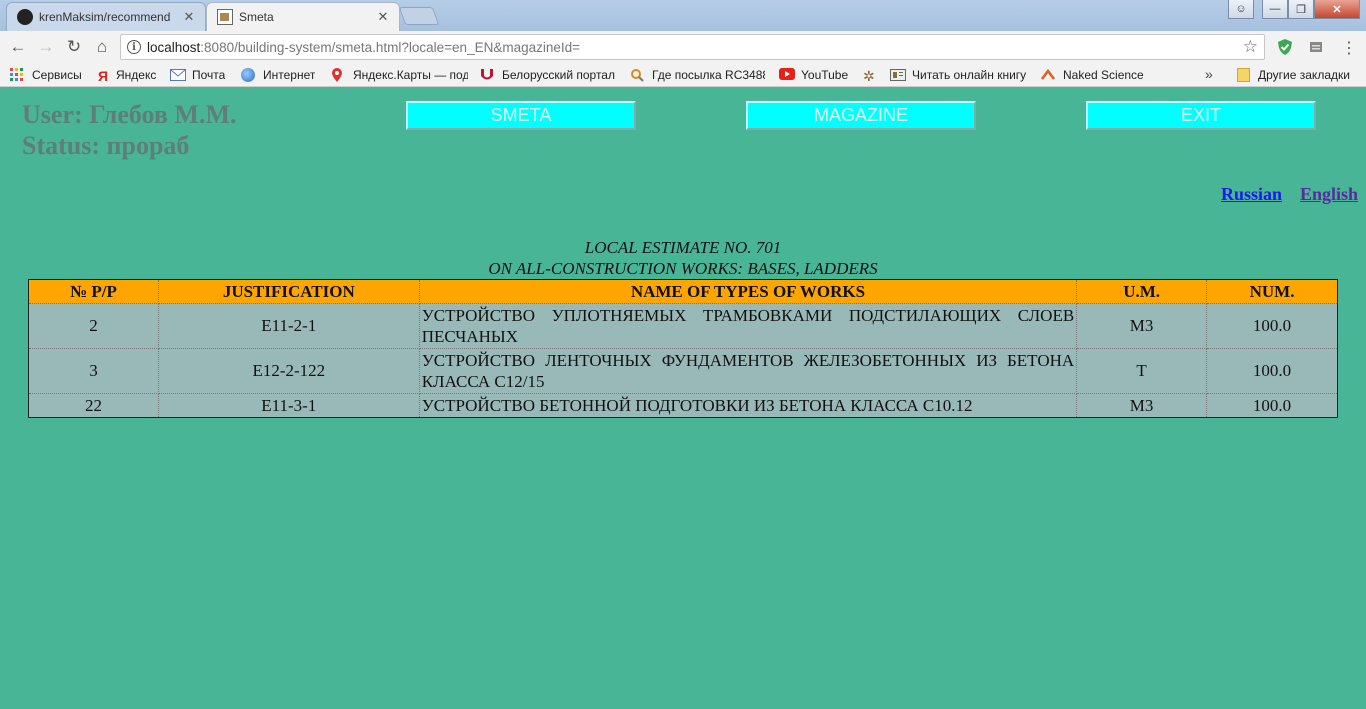 This screenshot has width=1366, height=709. Describe the element at coordinates (225, 17) in the screenshot. I see `document-icon` at that location.